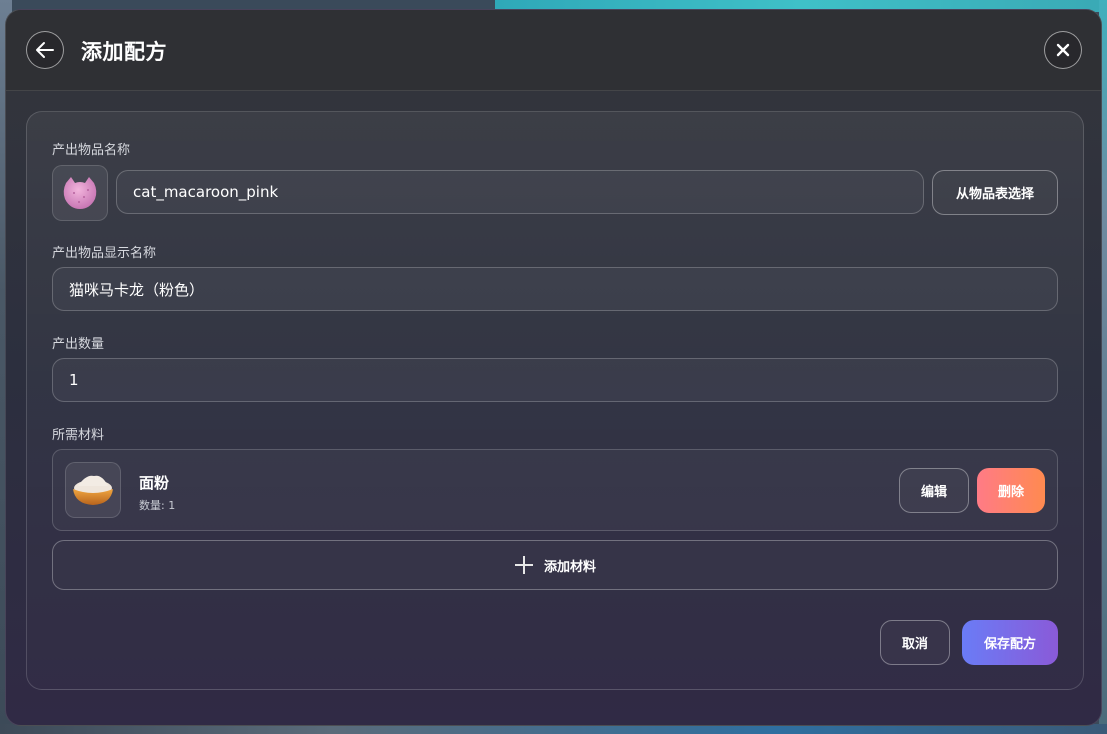 The width and height of the screenshot is (1107, 734). I want to click on plus-icon, so click(523, 565).